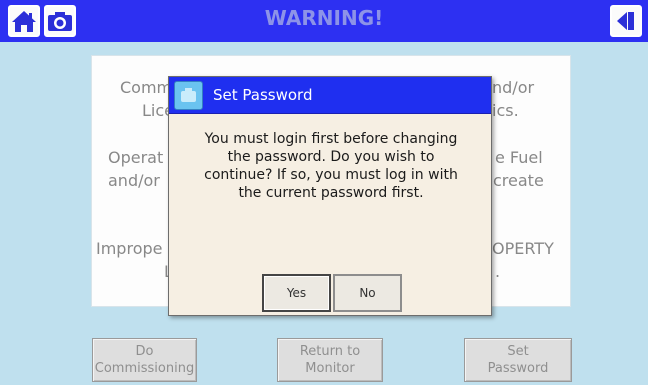 The image size is (648, 385). I want to click on warning-text: ., so click(498, 271).